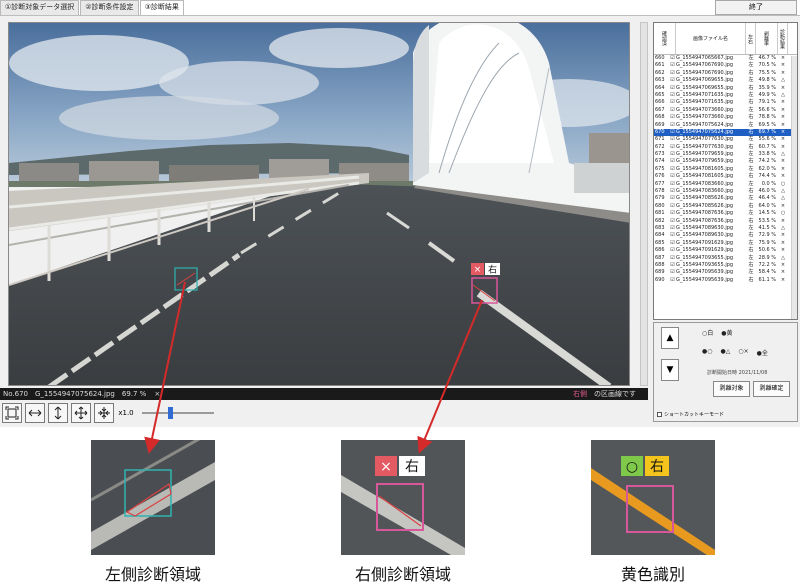  Describe the element at coordinates (161, 7) in the screenshot. I see `tab-results: ③診断結果` at that location.